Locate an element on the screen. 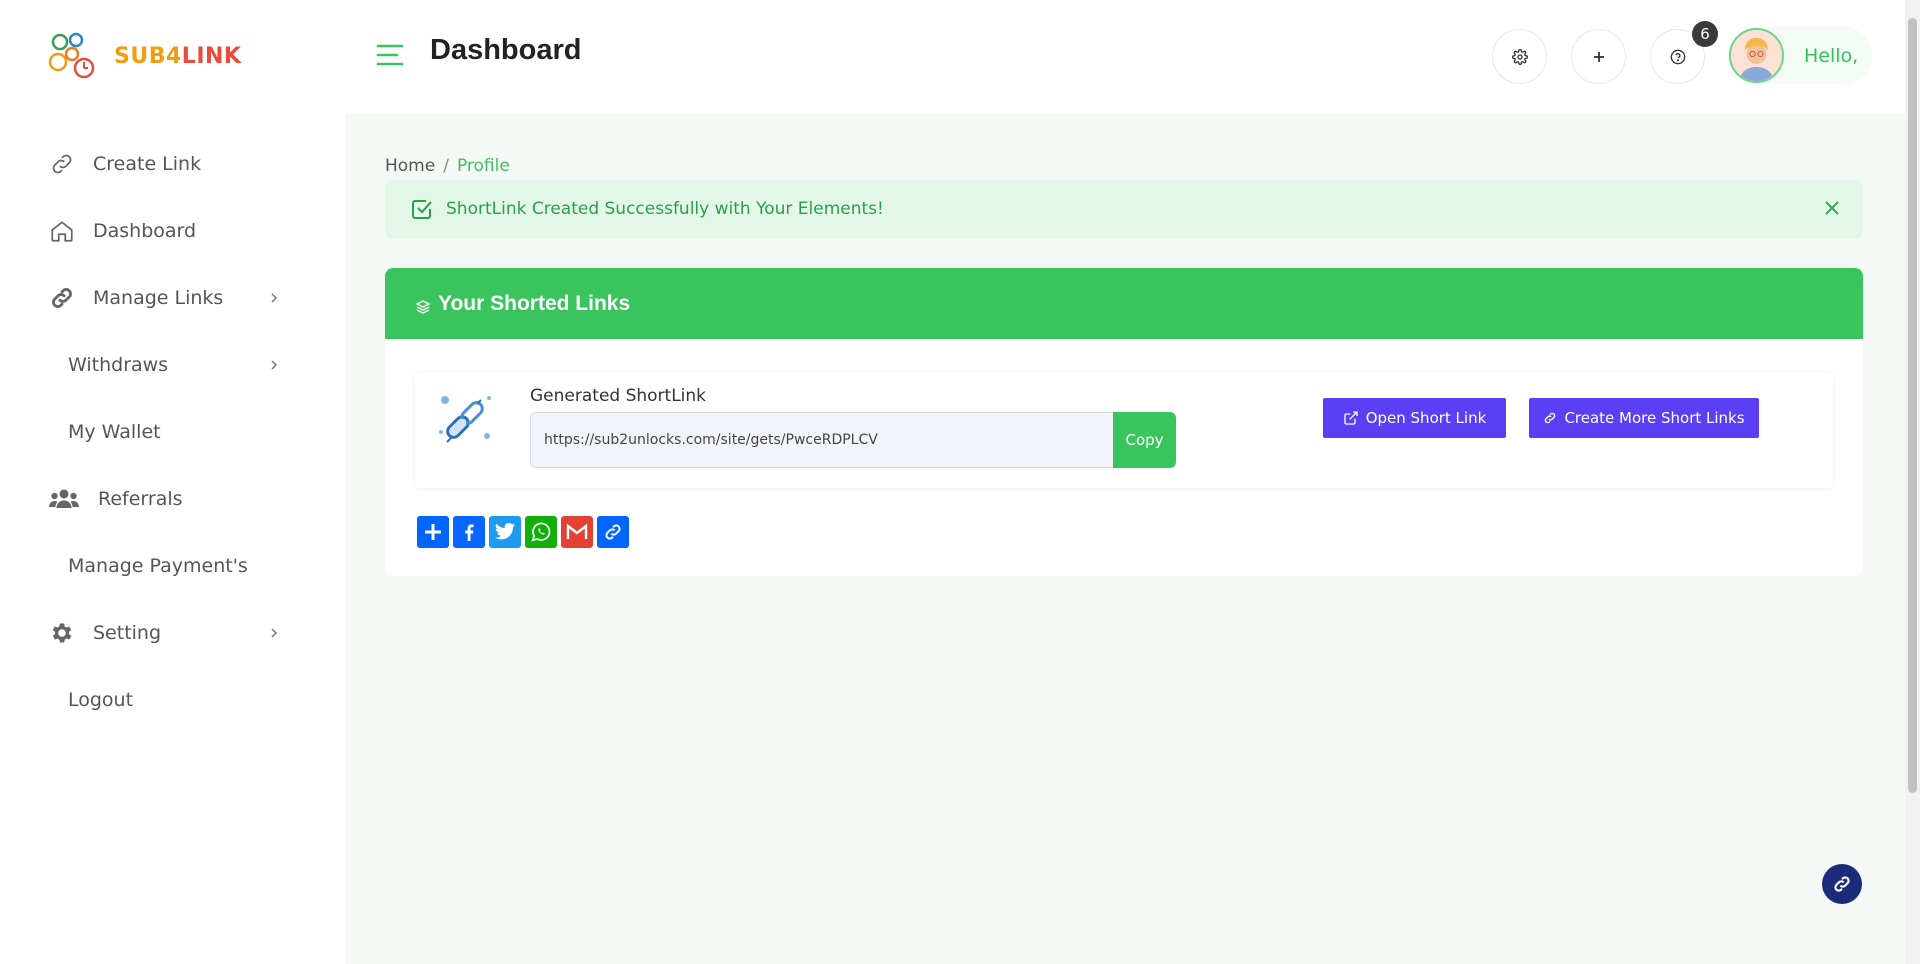  logo-icon is located at coordinates (71, 55).